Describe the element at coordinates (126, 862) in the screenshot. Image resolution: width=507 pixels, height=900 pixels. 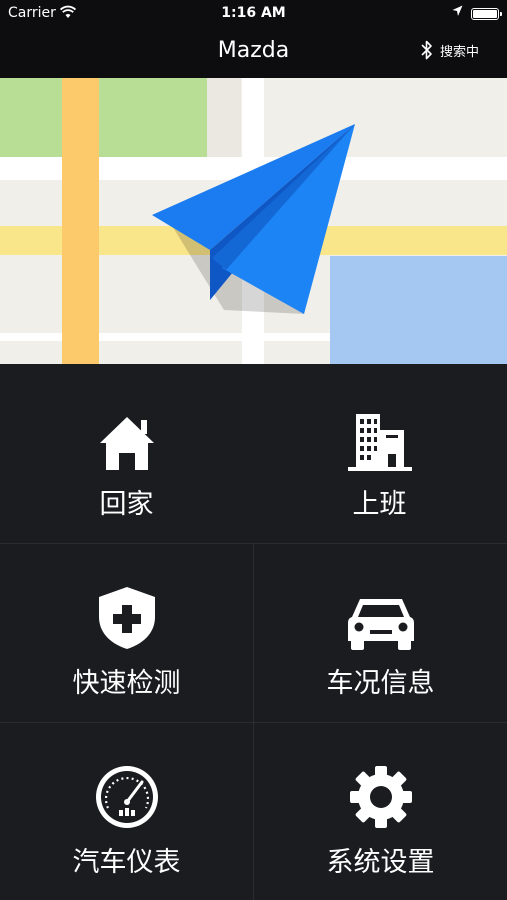
I see `menu-item-label: 汽车仪表` at that location.